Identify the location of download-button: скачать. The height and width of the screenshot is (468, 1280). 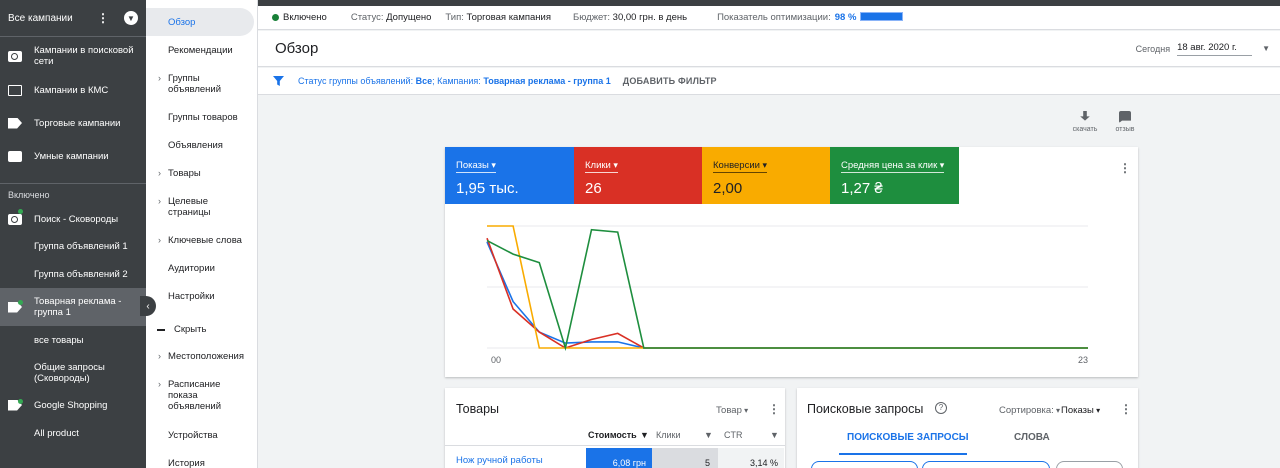
(1085, 122).